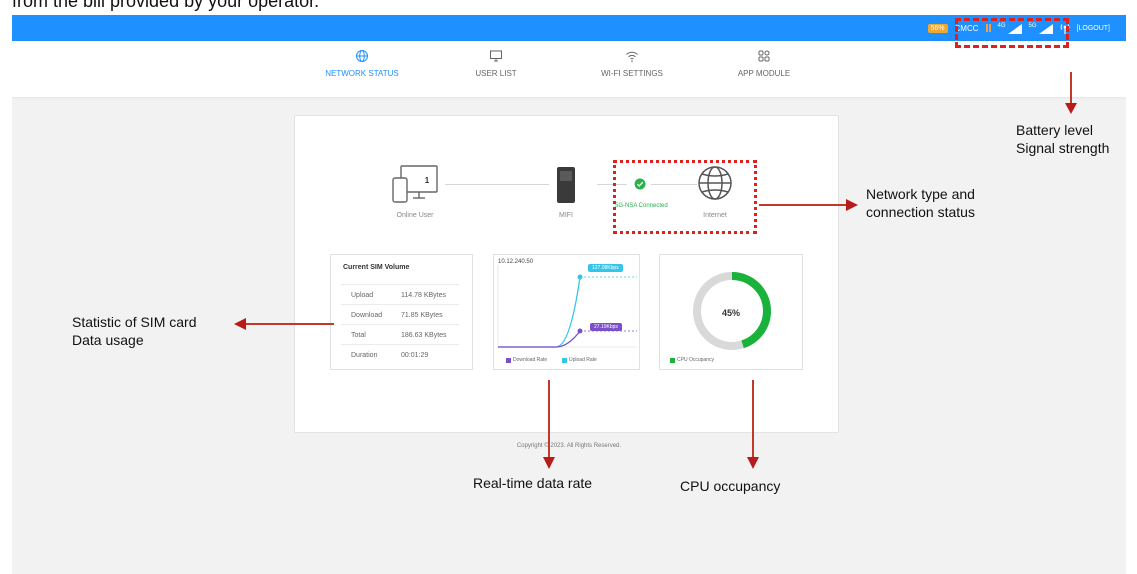  Describe the element at coordinates (1055, 130) in the screenshot. I see `annotation-battery: Battery level` at that location.